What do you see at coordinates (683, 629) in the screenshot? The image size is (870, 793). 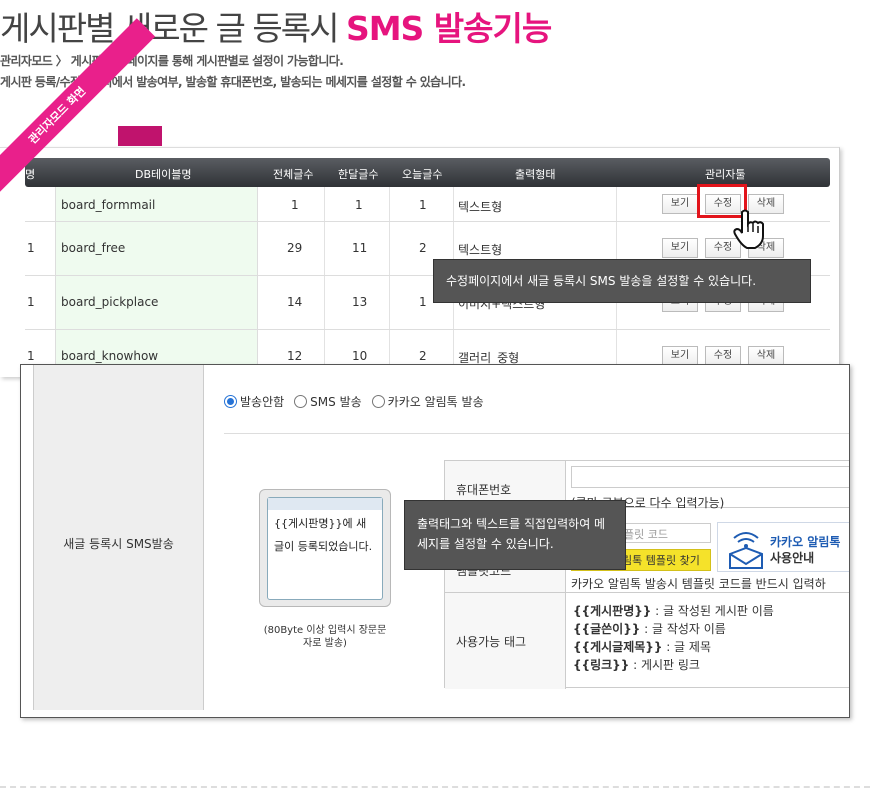 I see `tag-desc: : 글 작성자 이름` at bounding box center [683, 629].